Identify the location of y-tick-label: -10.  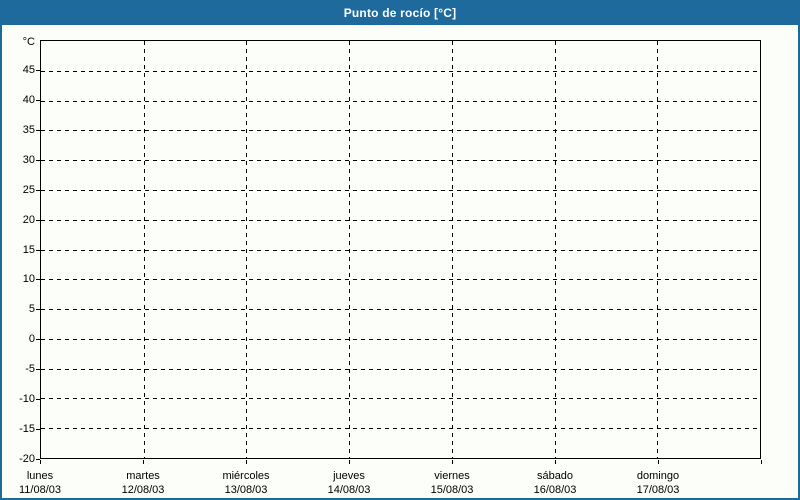
(27, 399).